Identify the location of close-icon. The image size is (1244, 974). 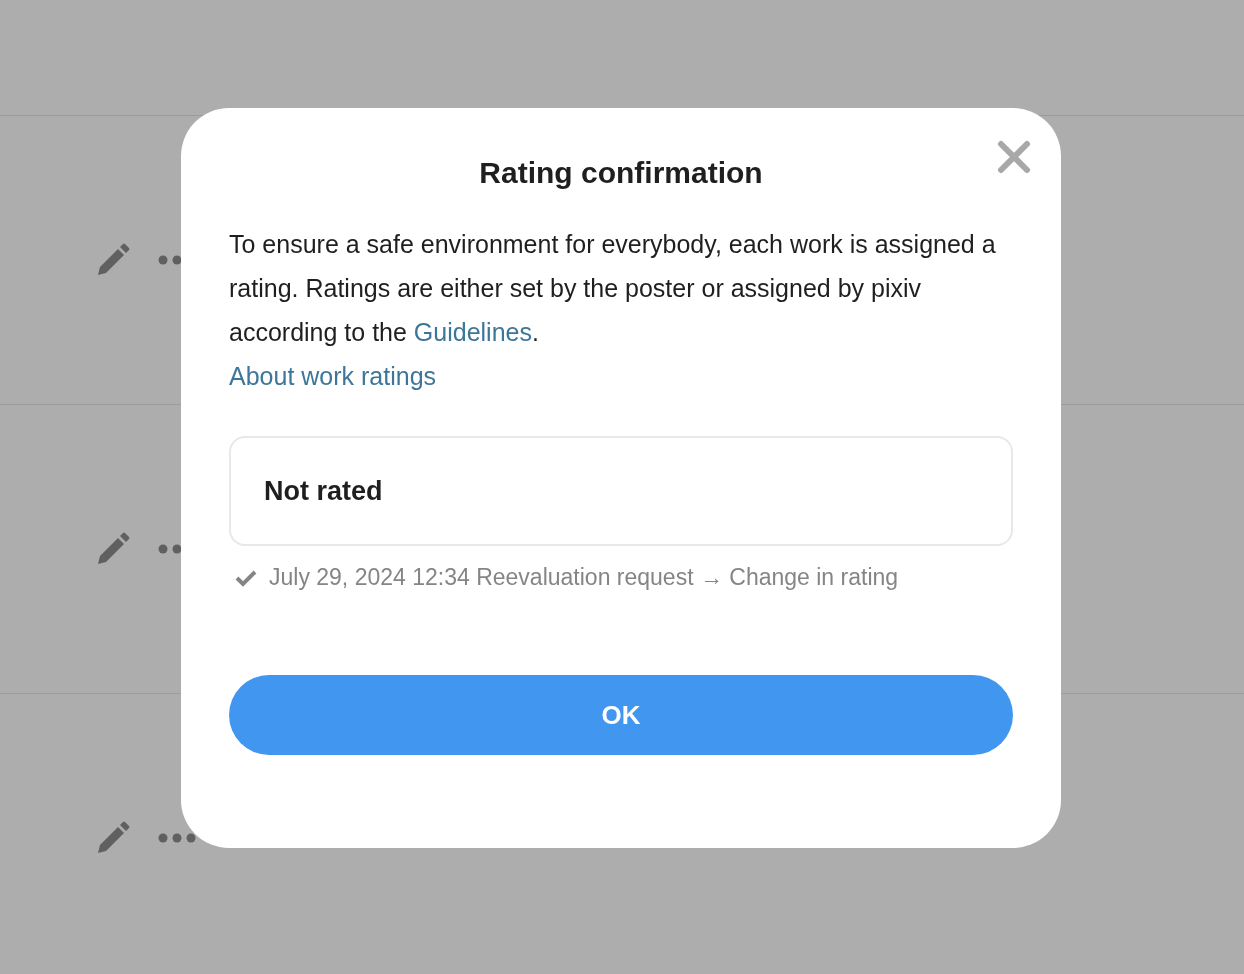
(1014, 157).